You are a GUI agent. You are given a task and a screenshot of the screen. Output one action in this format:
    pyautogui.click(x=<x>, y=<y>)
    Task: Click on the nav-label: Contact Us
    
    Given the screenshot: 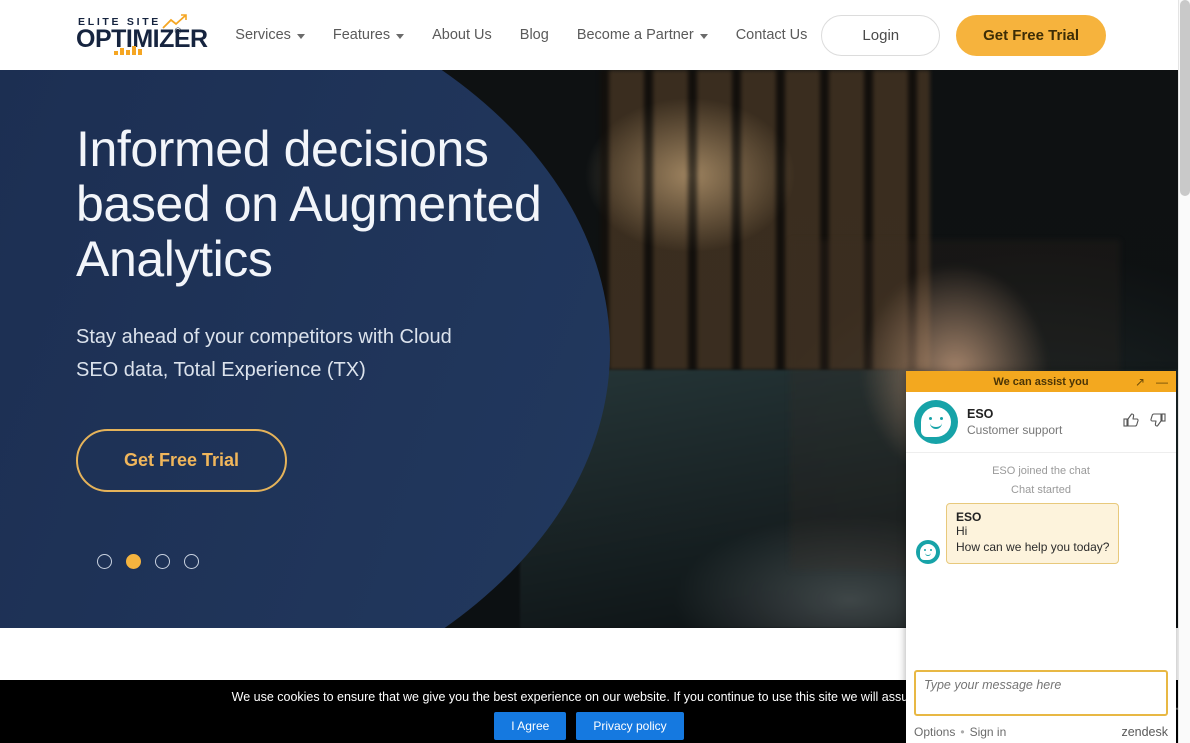 What is the action you would take?
    pyautogui.click(x=771, y=35)
    